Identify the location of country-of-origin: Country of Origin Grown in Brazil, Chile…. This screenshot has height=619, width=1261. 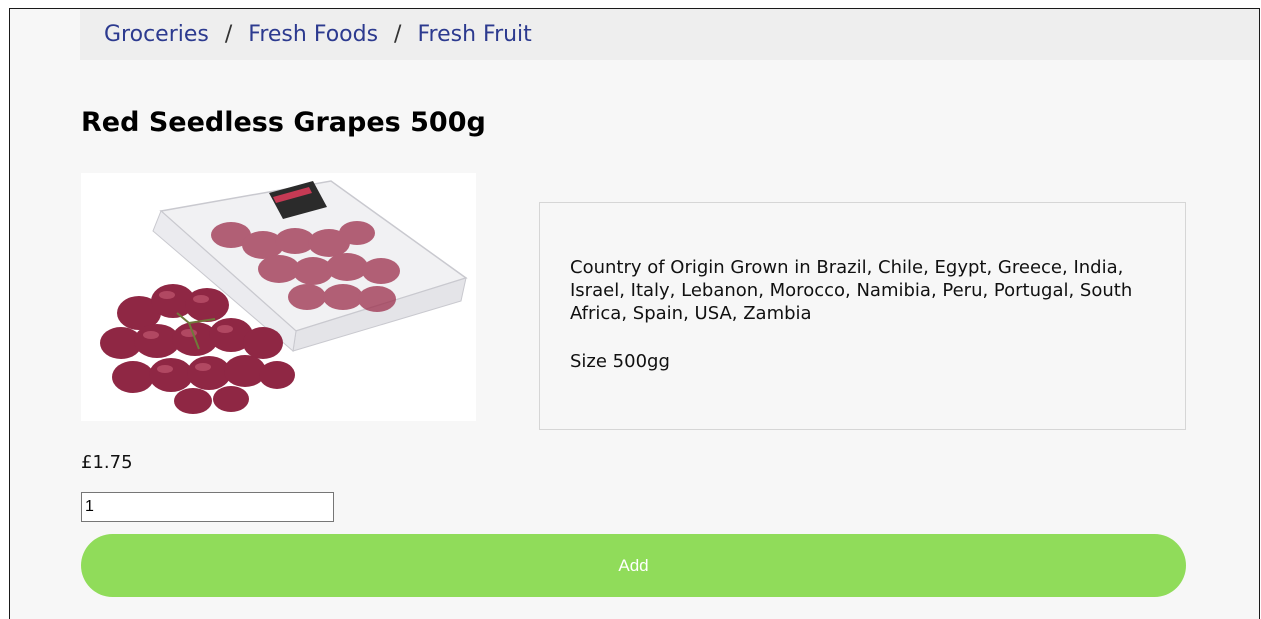
(851, 290).